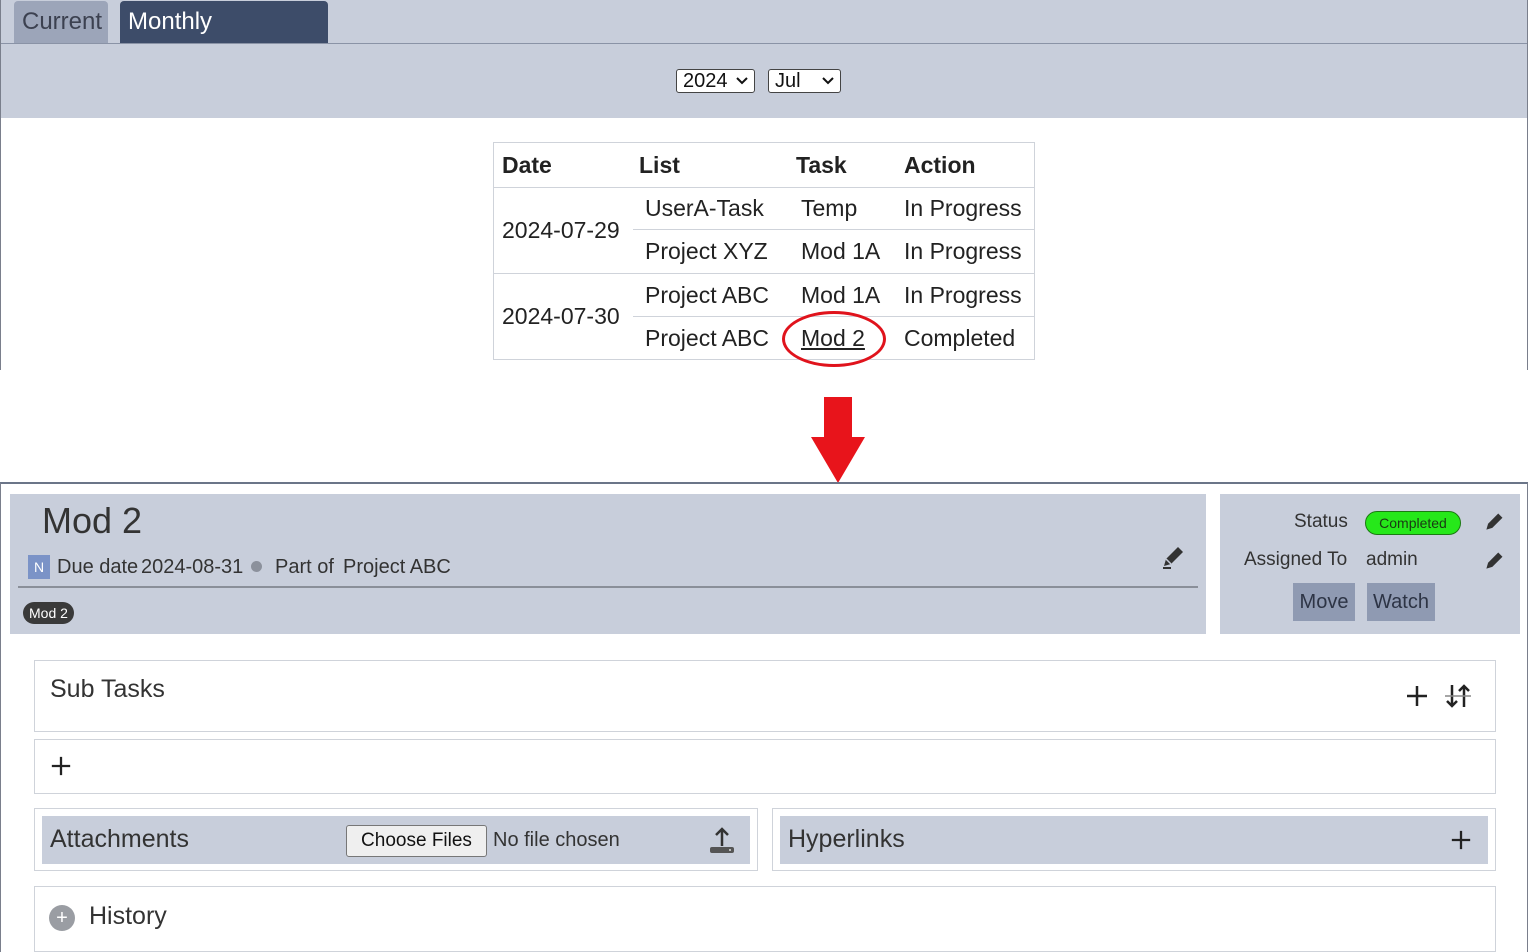  I want to click on row-task: Temp, so click(829, 208).